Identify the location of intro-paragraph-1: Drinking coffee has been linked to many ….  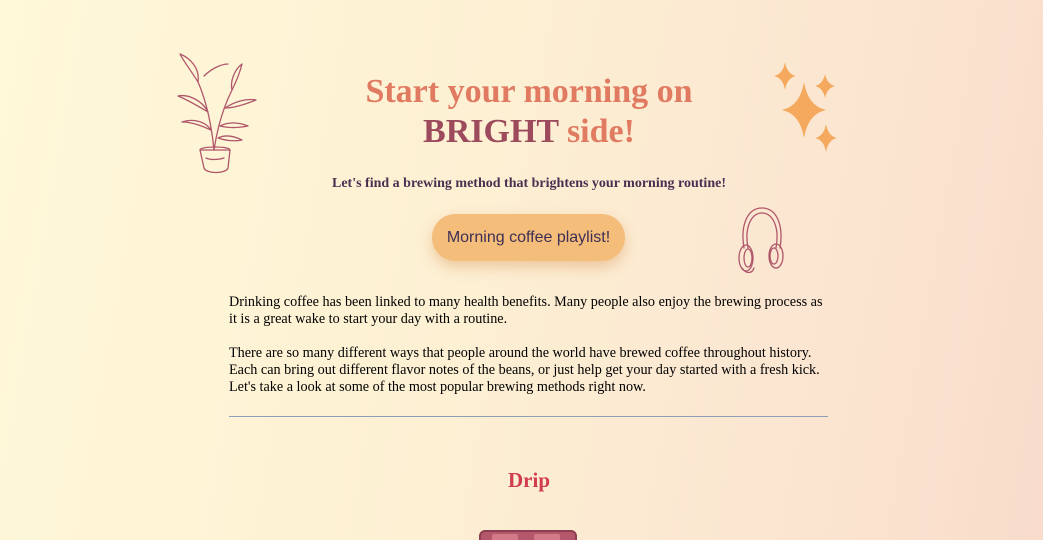
(526, 310).